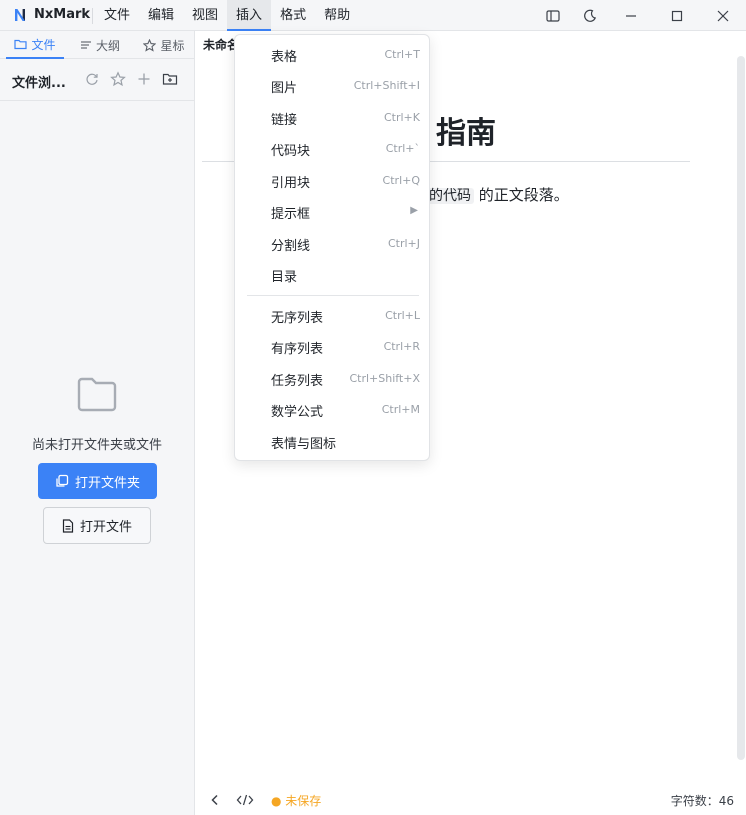 This screenshot has height=815, width=746. I want to click on menu-item-quote-block: 引用块 Ctrl+Q, so click(333, 180).